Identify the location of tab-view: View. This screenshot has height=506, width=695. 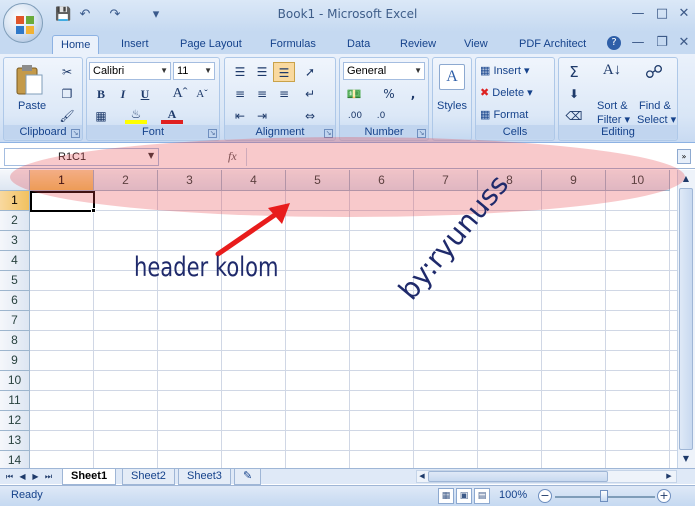
(476, 44).